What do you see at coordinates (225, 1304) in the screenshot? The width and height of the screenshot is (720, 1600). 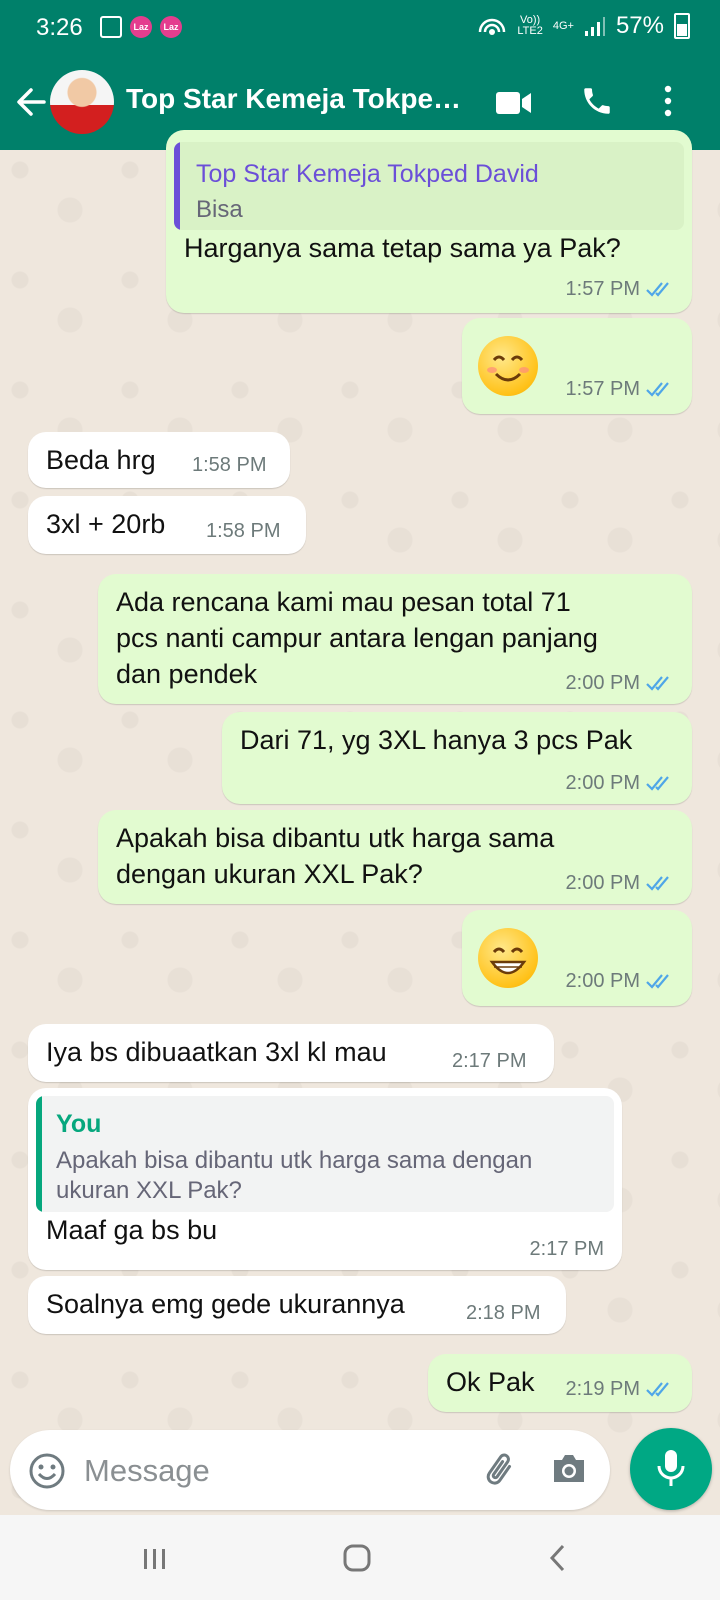 I see `message-text: Soalnya emg gede ukurannya` at bounding box center [225, 1304].